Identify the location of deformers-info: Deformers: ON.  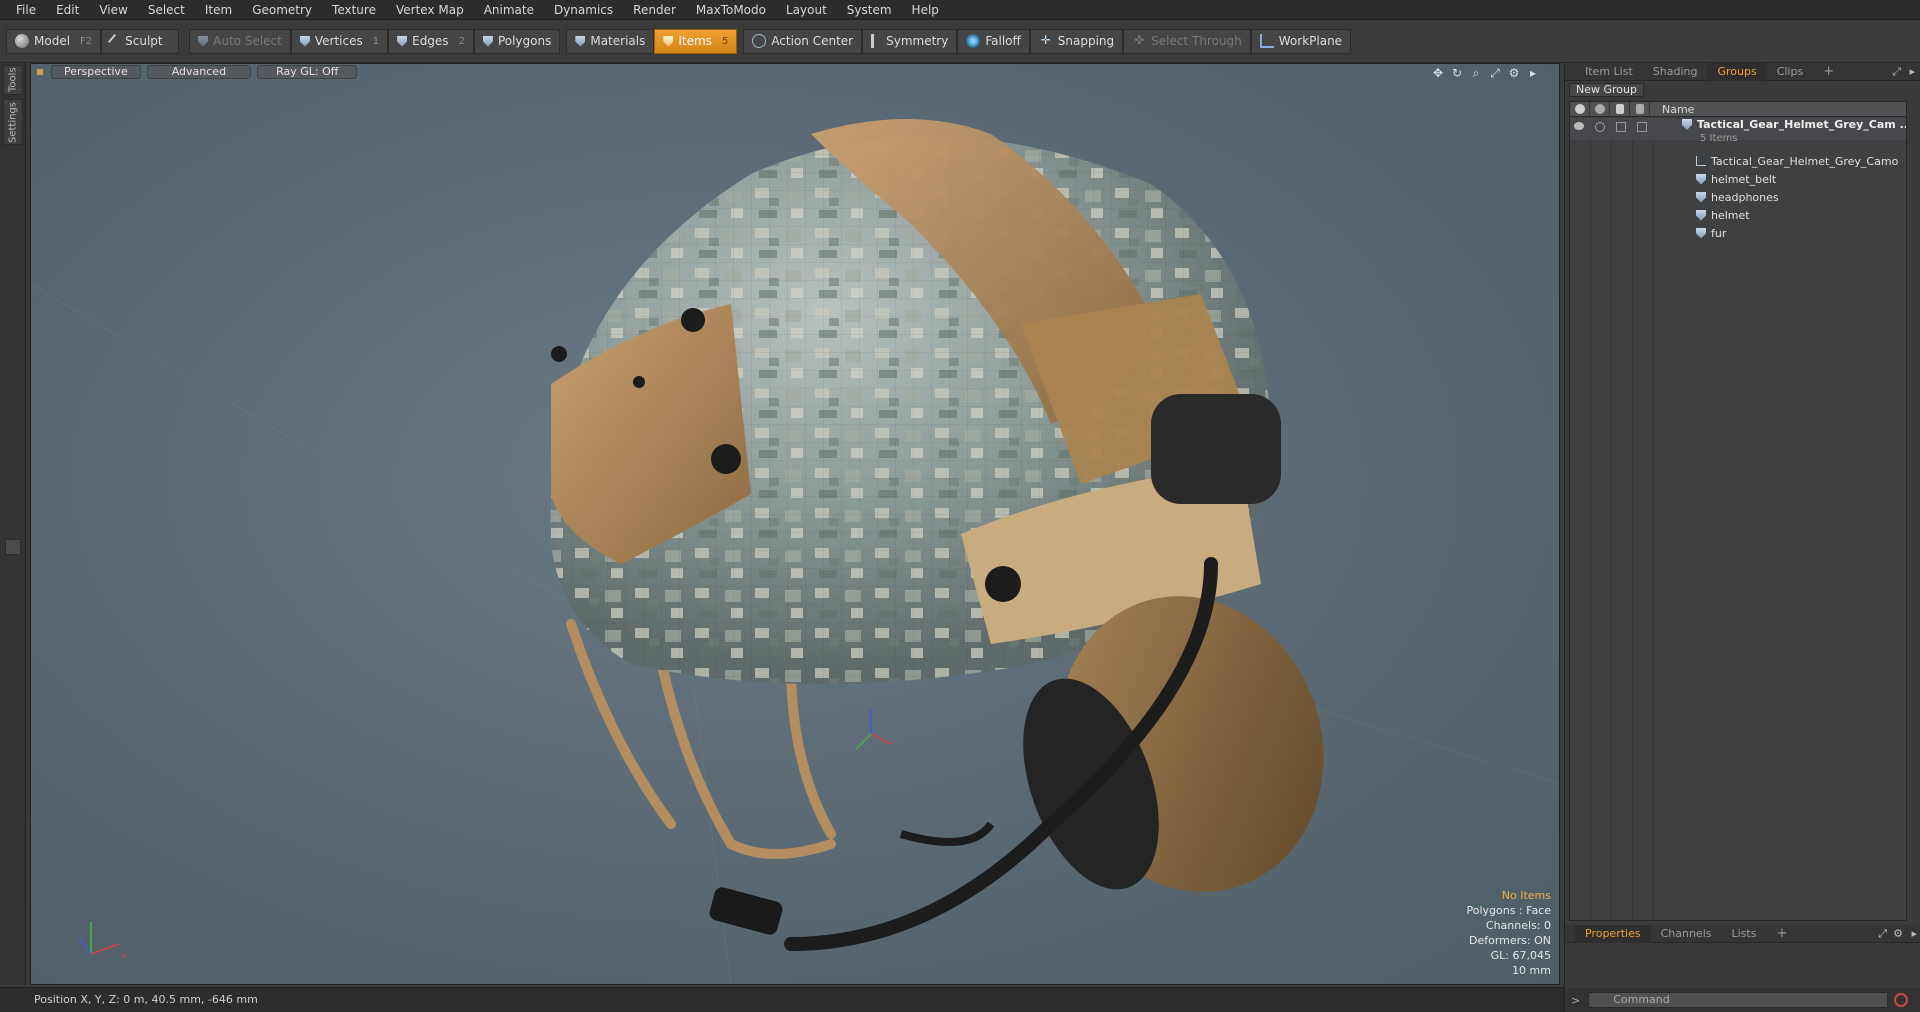
(1510, 940).